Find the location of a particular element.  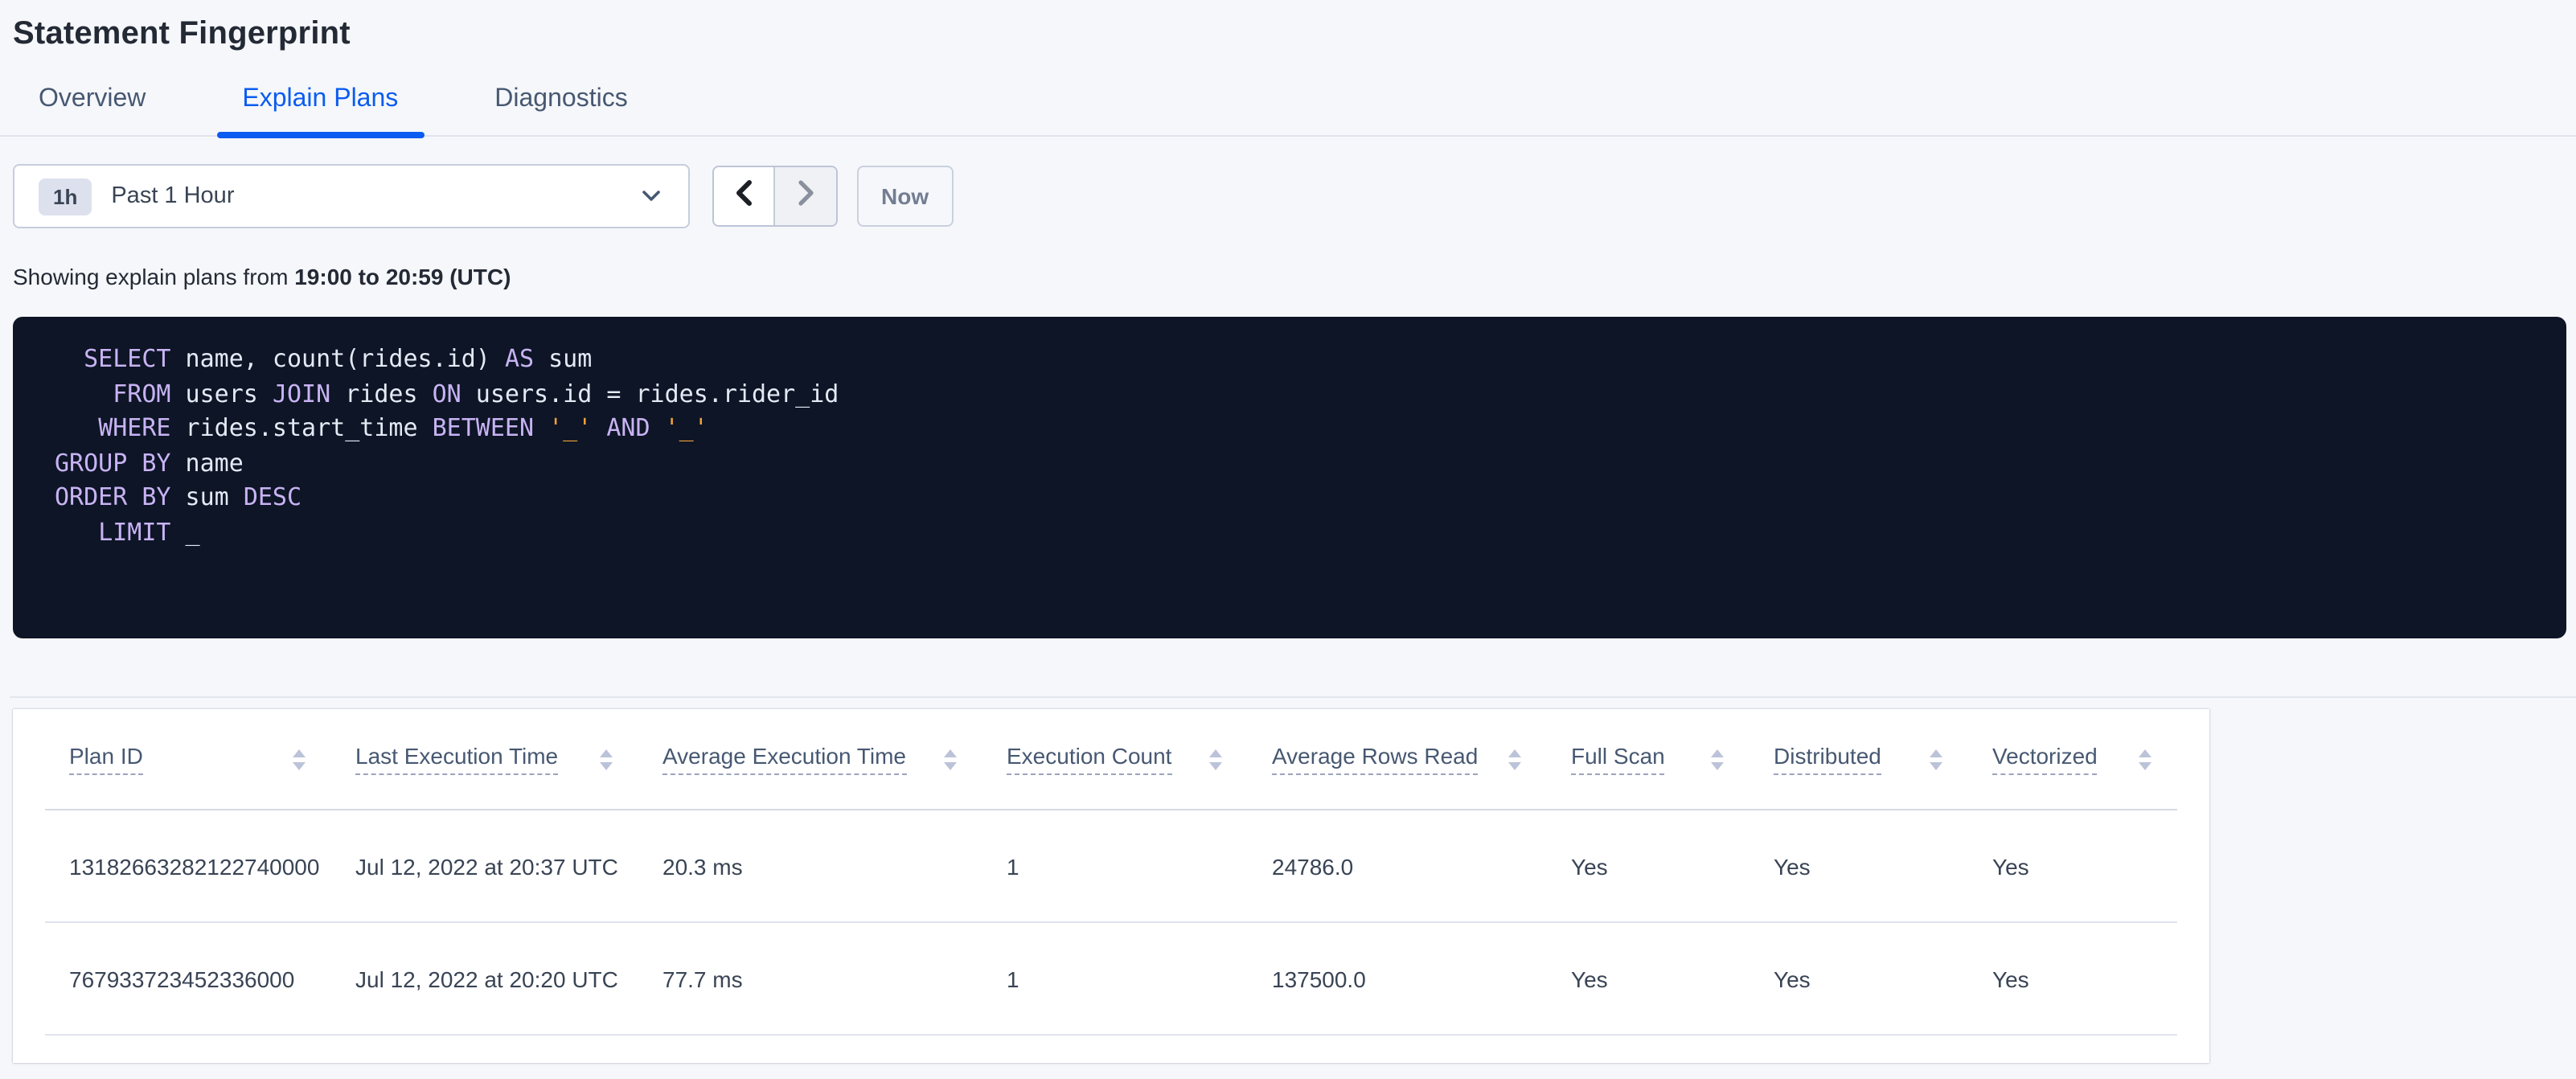

column-header-execution-count: Execution Count is located at coordinates (1115, 759).